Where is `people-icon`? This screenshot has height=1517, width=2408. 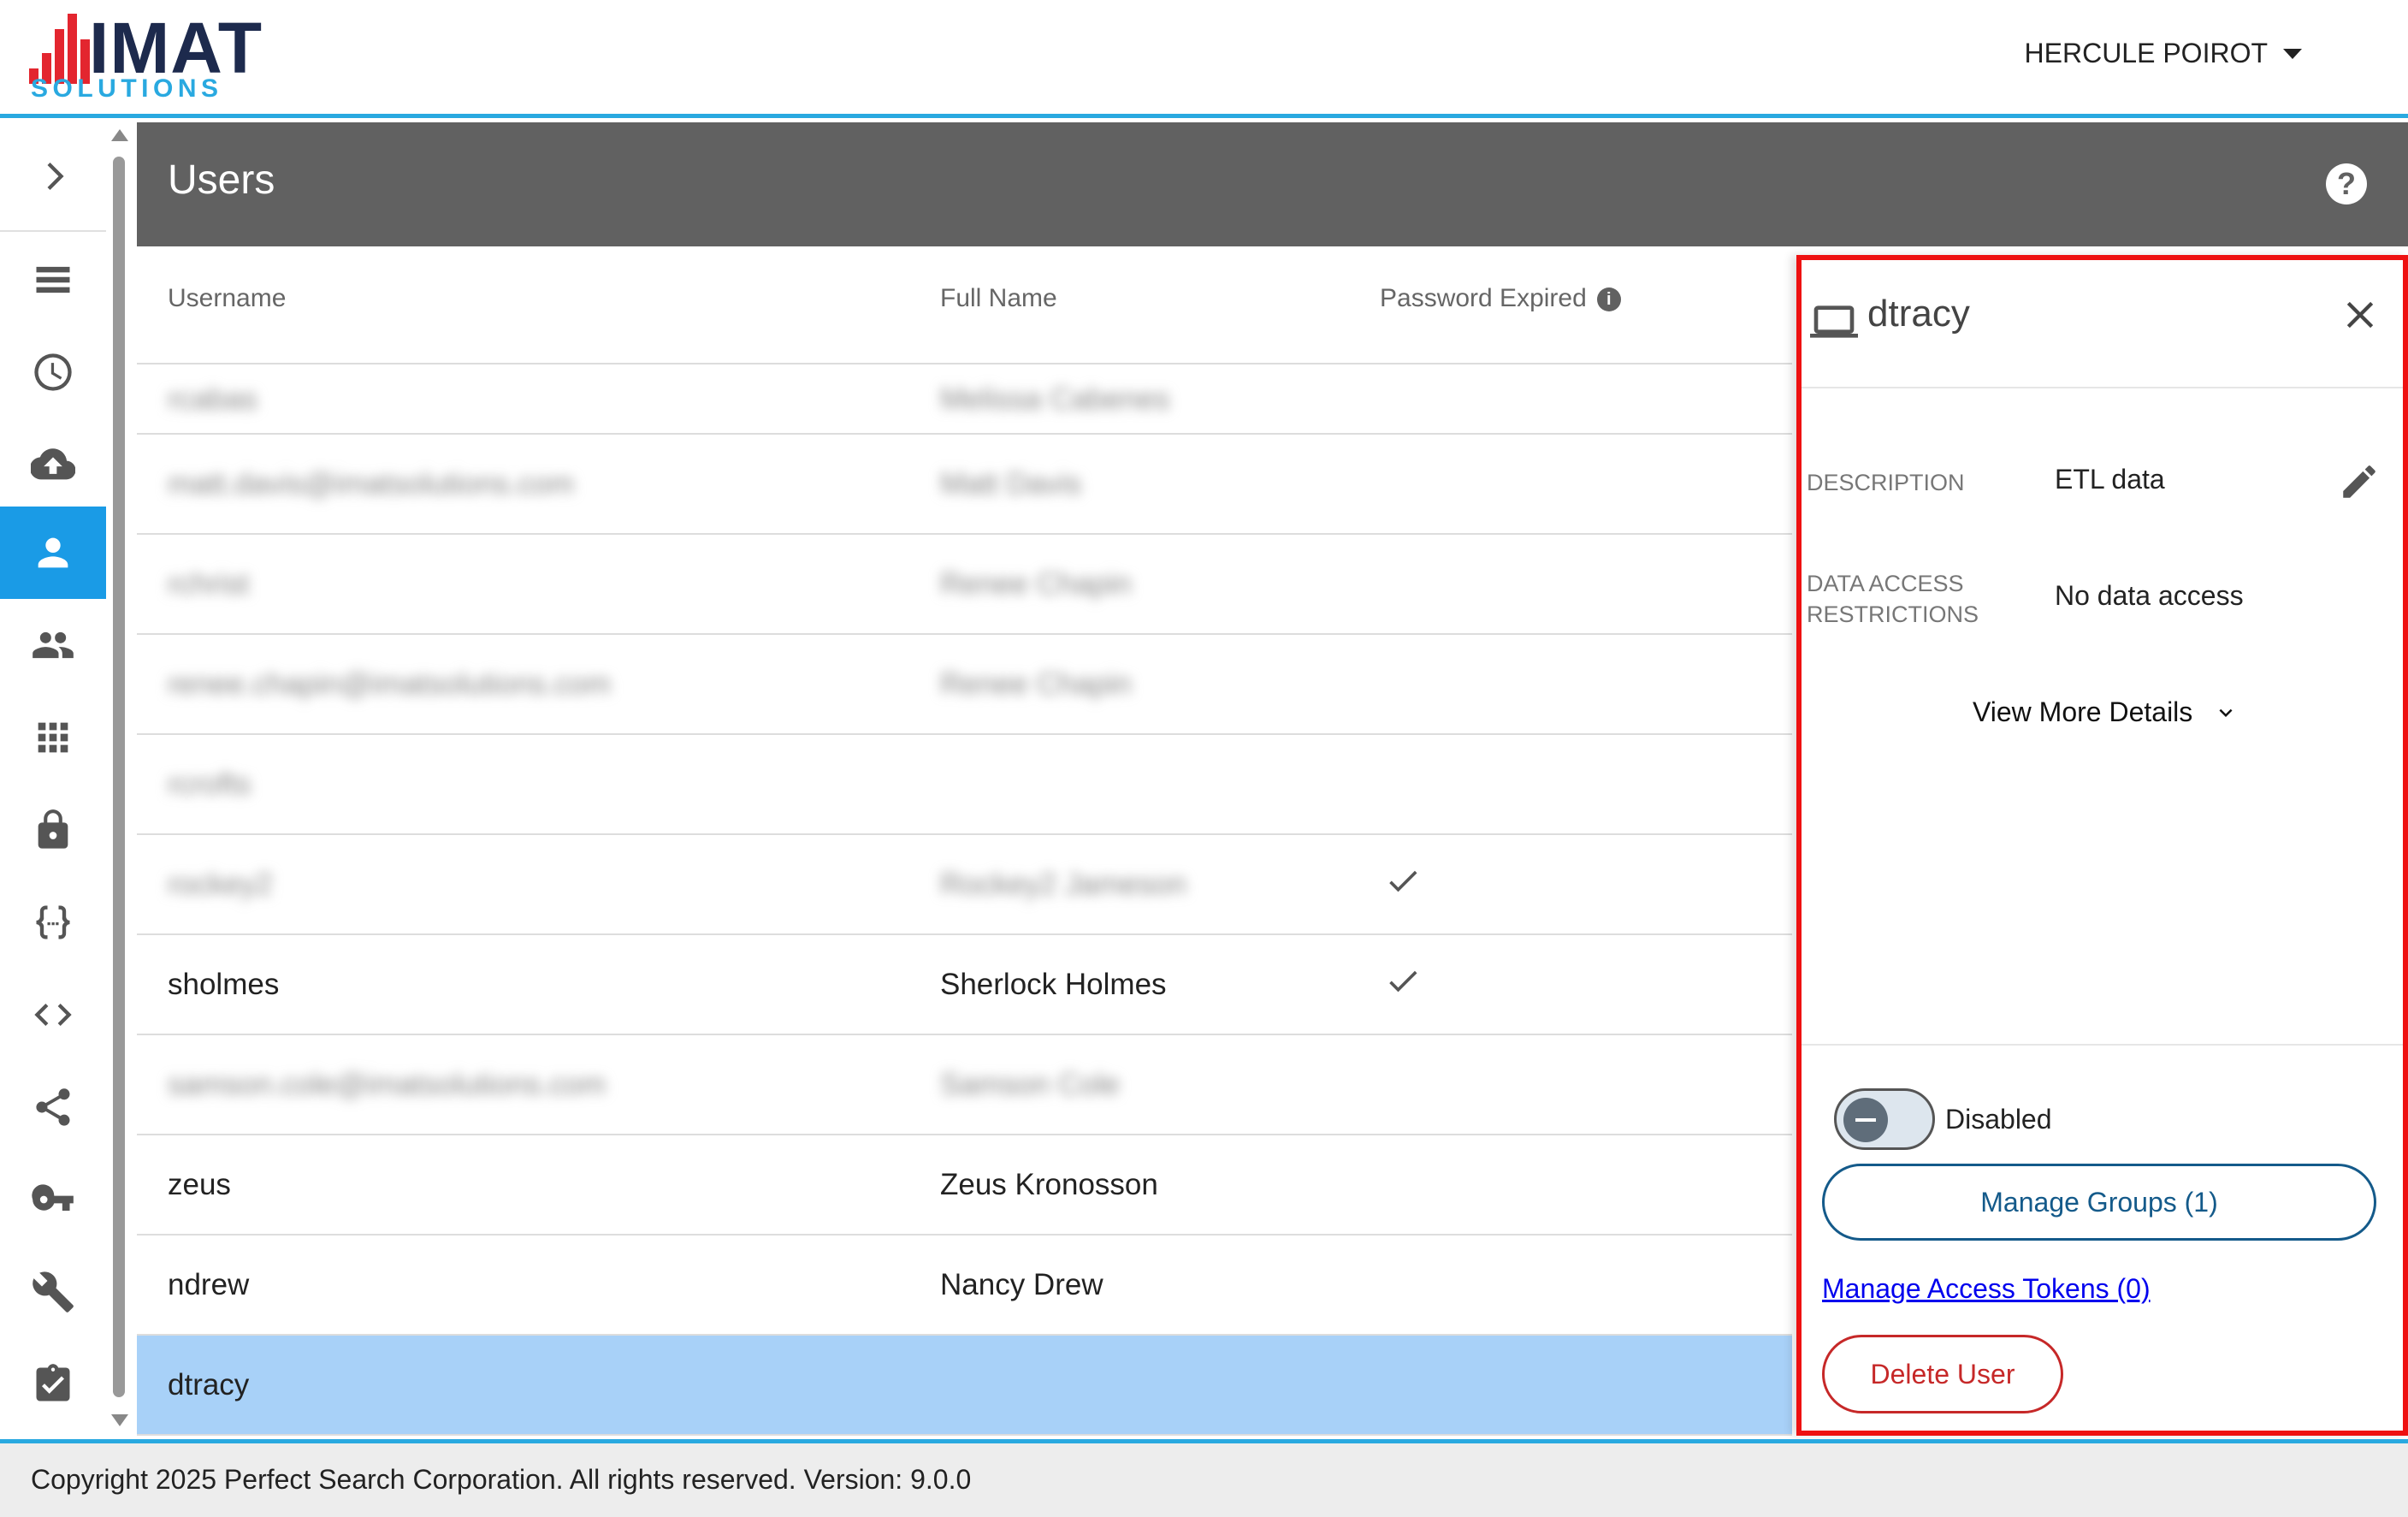 people-icon is located at coordinates (53, 645).